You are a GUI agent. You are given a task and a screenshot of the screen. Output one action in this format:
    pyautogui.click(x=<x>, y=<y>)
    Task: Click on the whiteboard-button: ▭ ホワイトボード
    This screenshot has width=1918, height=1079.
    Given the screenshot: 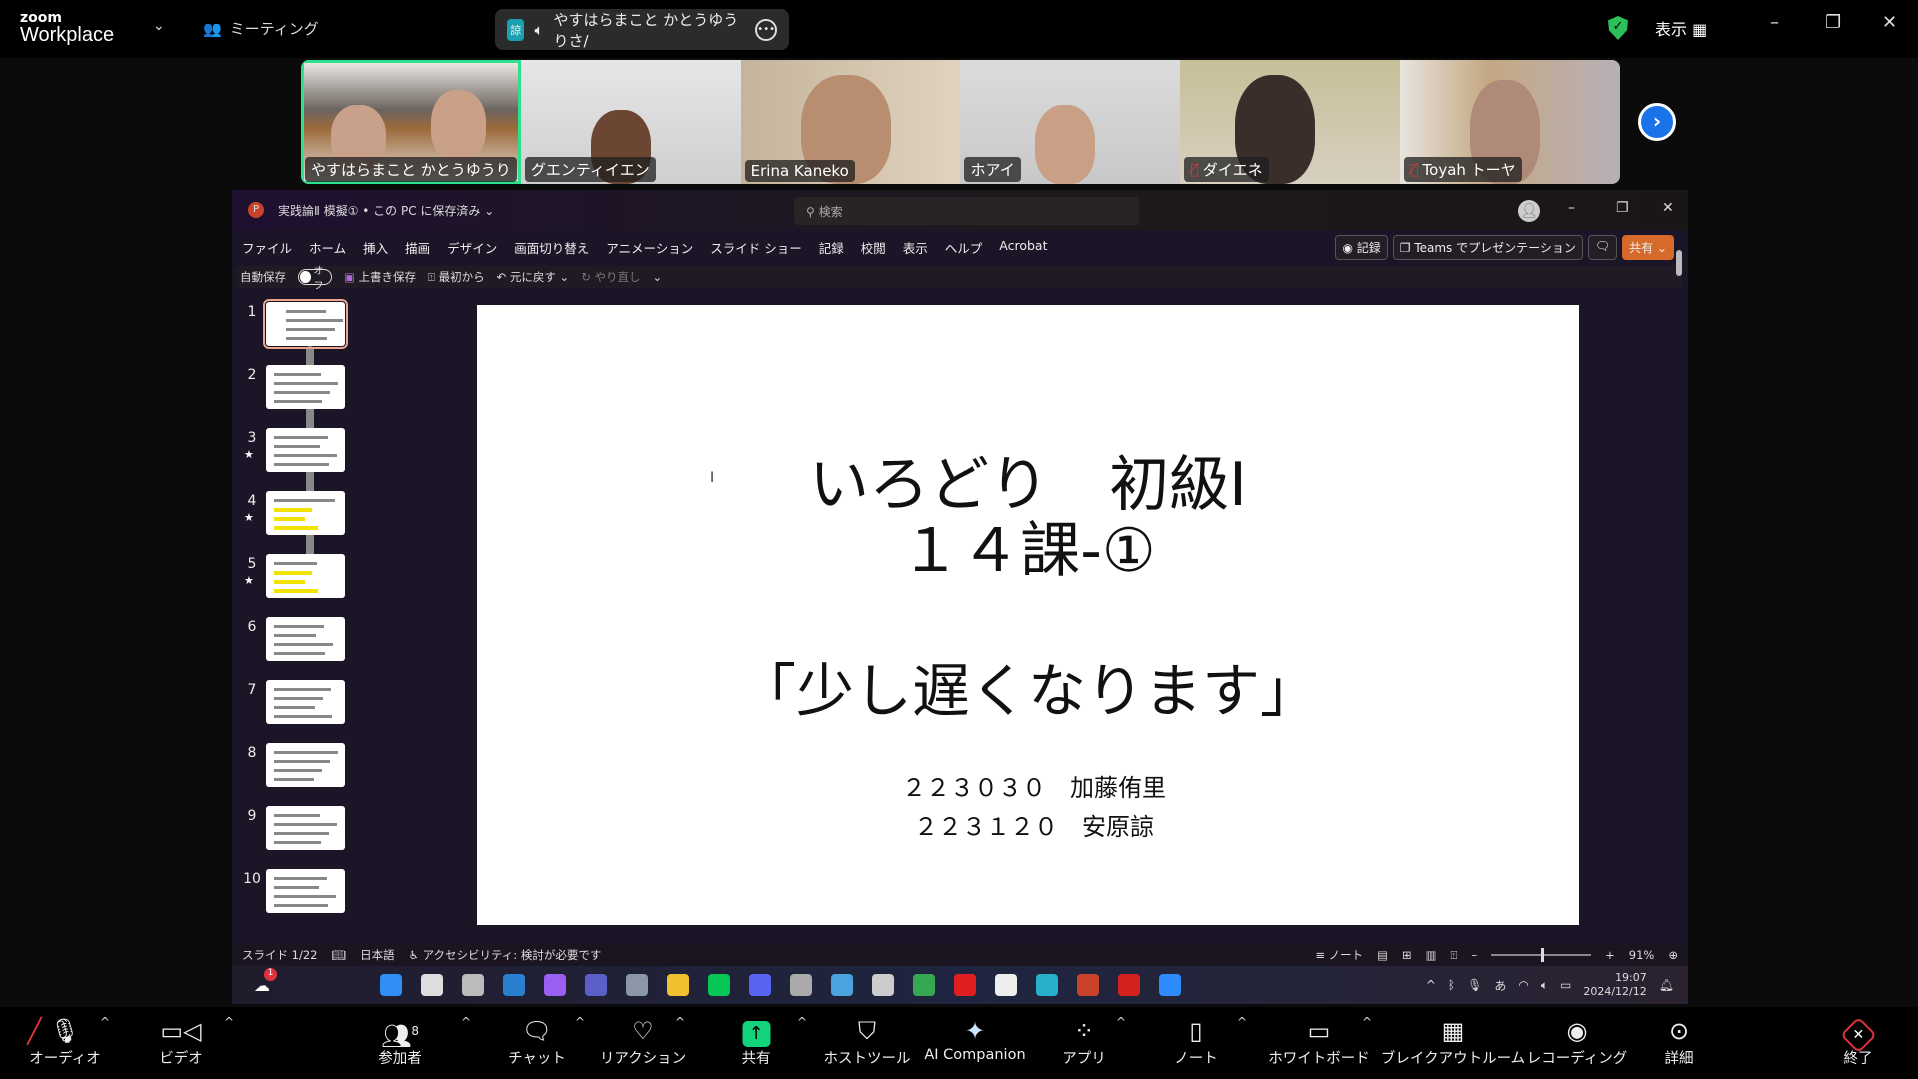 What is the action you would take?
    pyautogui.click(x=1319, y=1041)
    